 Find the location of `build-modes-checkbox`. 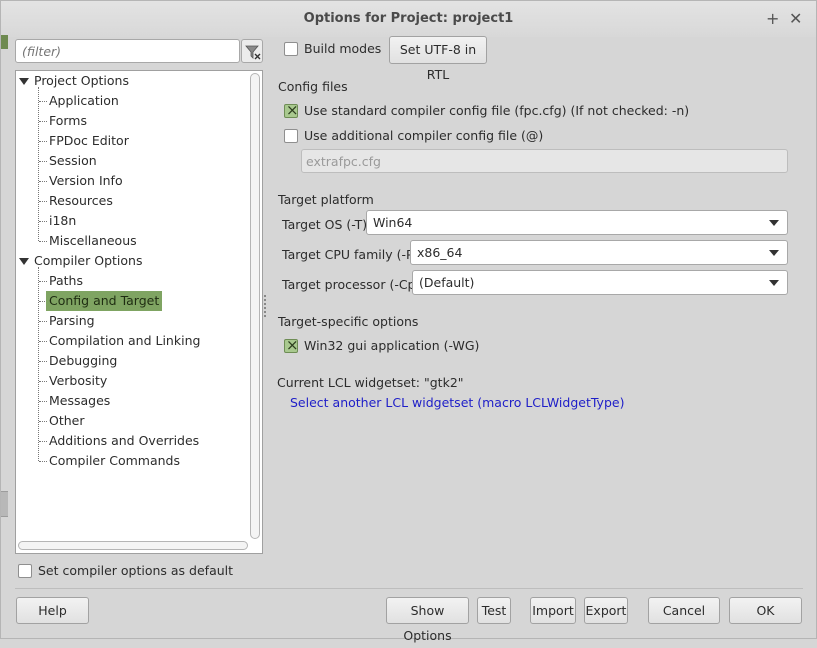

build-modes-checkbox is located at coordinates (291, 49).